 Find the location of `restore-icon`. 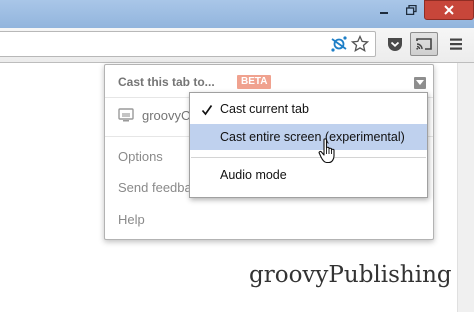

restore-icon is located at coordinates (411, 10).